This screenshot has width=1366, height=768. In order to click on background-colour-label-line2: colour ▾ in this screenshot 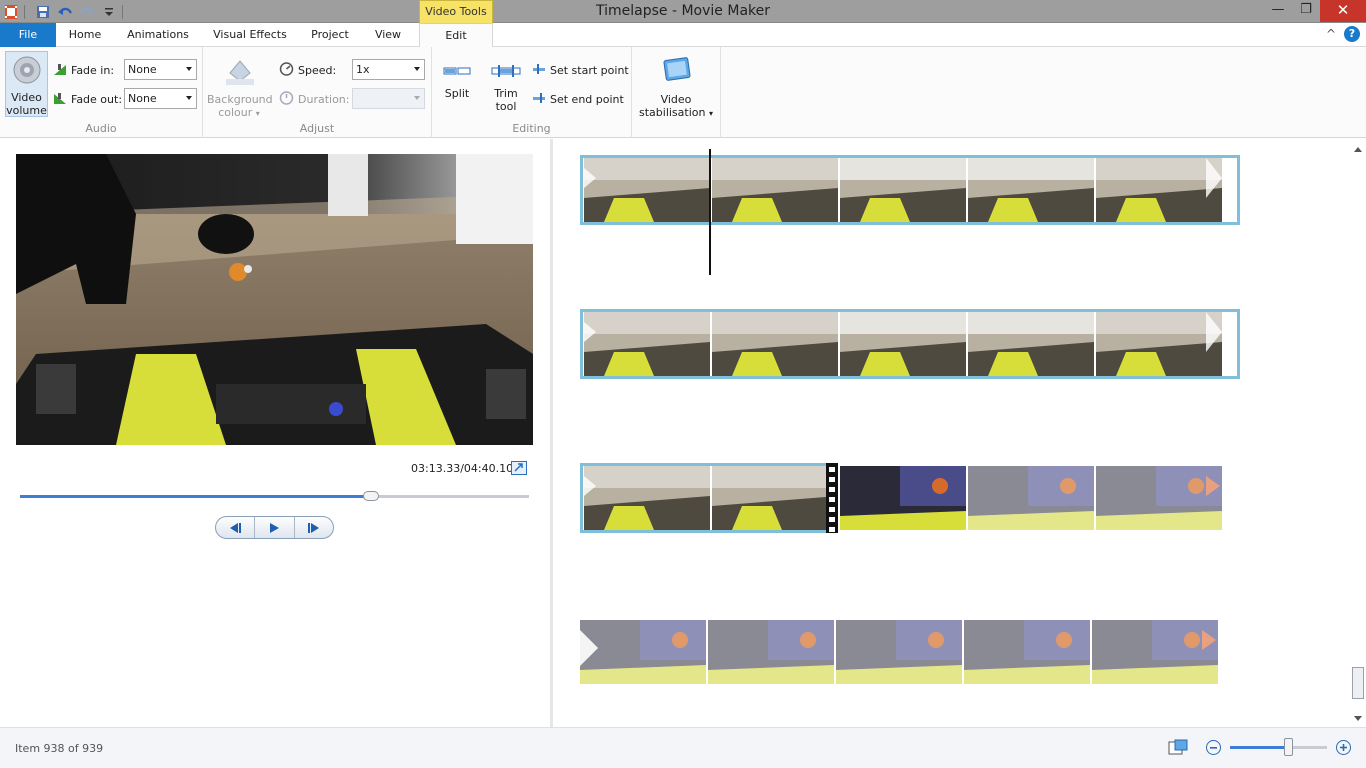, I will do `click(239, 112)`.